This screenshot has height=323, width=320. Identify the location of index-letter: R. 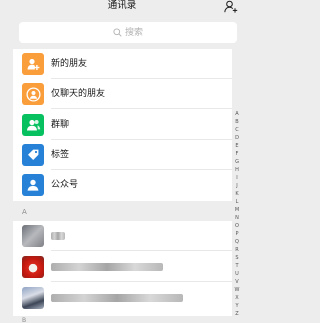
(237, 250).